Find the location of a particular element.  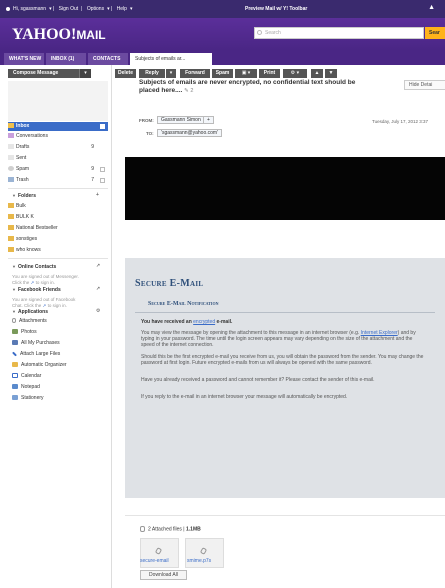

received-notice: You have received an encrypted e-mail. is located at coordinates (187, 322).